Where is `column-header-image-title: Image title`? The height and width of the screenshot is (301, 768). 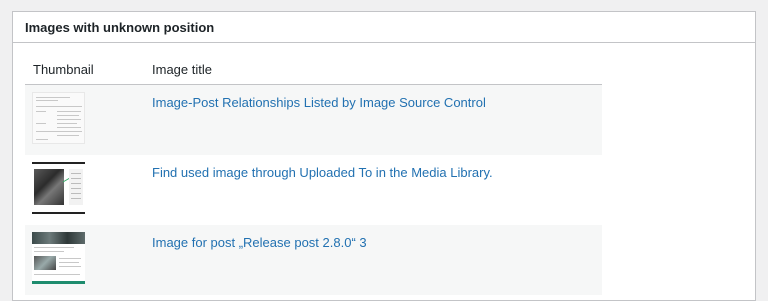
column-header-image-title: Image title is located at coordinates (182, 69).